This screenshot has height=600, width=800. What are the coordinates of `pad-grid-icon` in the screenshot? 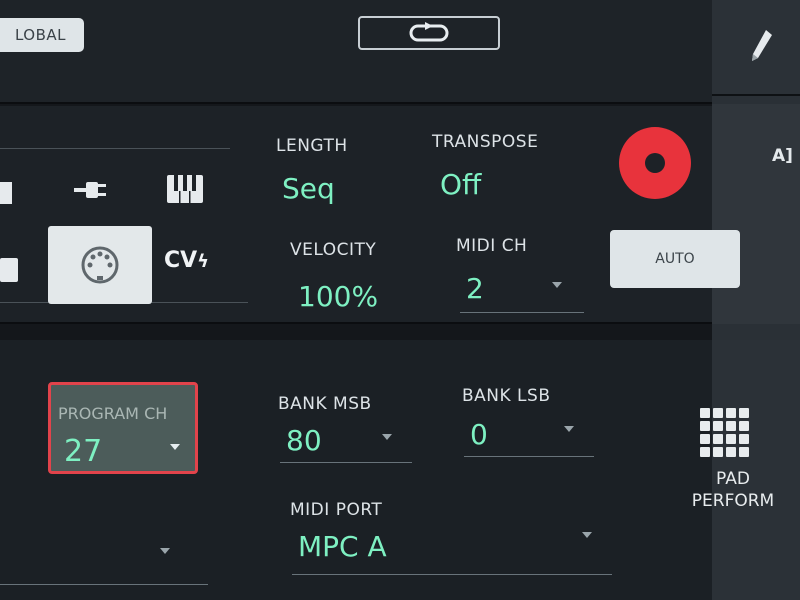 It's located at (724, 432).